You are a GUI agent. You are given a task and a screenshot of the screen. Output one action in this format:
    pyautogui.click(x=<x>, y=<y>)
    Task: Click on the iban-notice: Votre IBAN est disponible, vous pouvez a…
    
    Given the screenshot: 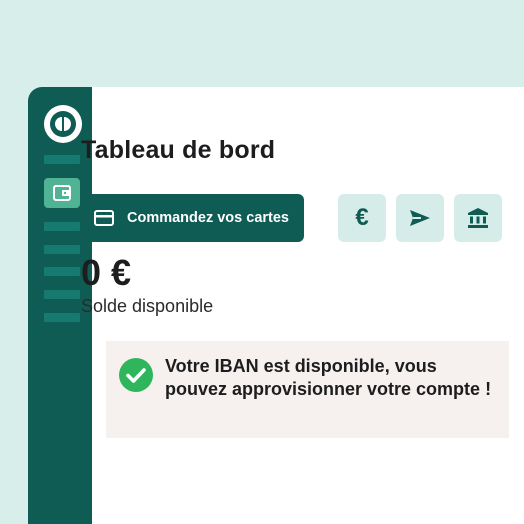 What is the action you would take?
    pyautogui.click(x=307, y=389)
    